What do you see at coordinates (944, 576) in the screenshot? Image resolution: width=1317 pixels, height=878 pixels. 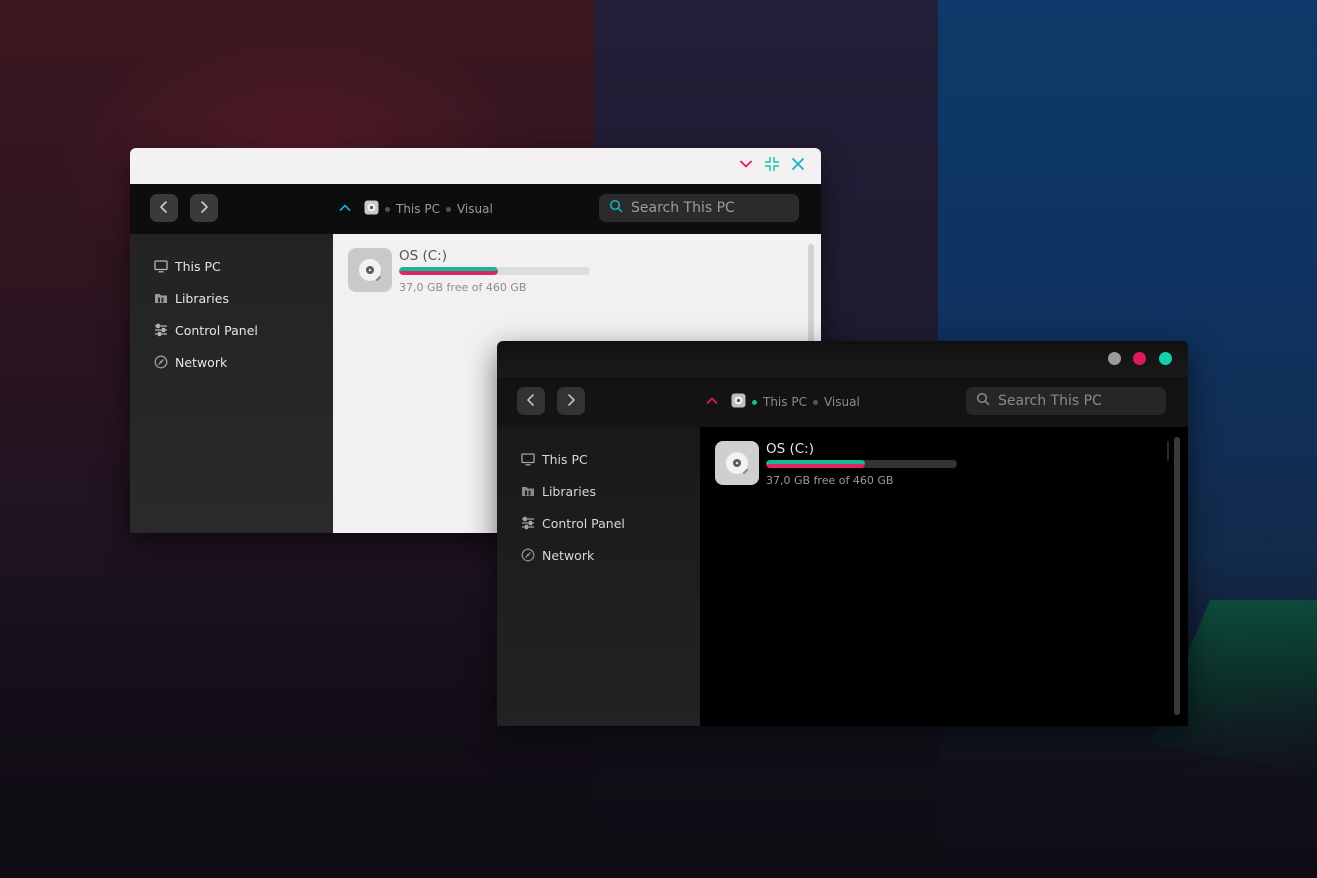 I see `content-area: OS (C:) 37,0 GB free of 460 GB` at bounding box center [944, 576].